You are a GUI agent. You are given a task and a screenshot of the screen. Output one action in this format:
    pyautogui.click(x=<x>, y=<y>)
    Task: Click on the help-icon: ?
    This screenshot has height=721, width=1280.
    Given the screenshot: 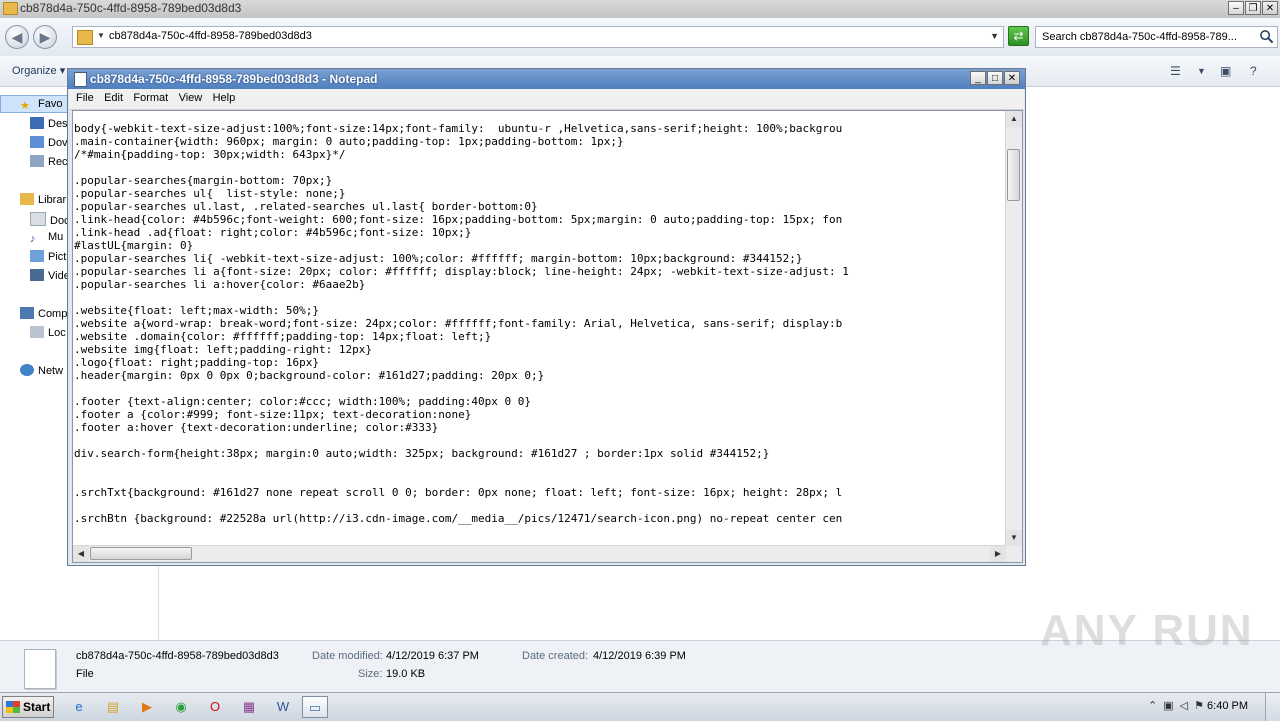 What is the action you would take?
    pyautogui.click(x=1253, y=71)
    